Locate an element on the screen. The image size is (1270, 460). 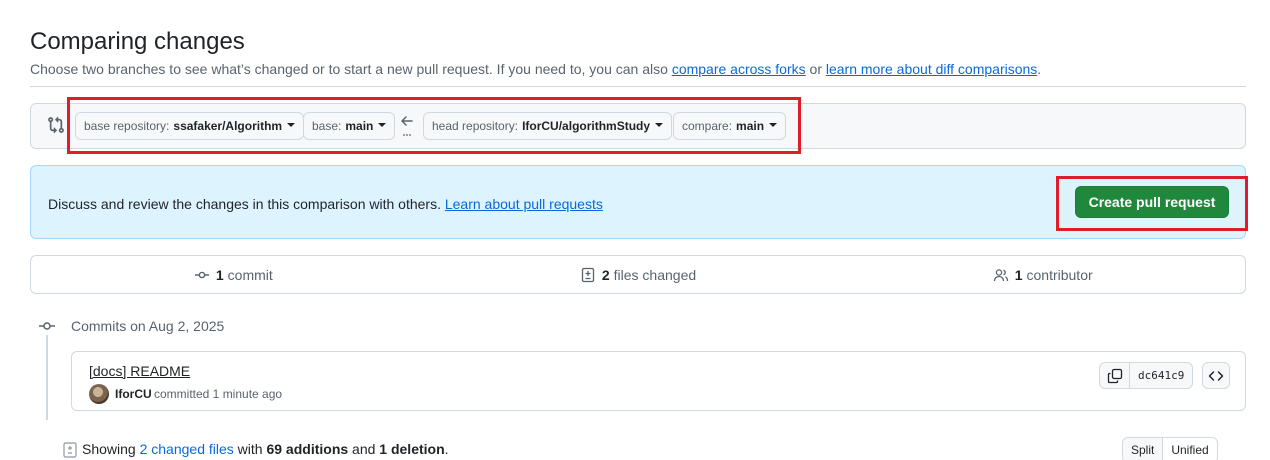
summary-contributors: 1 contributor is located at coordinates (1042, 274).